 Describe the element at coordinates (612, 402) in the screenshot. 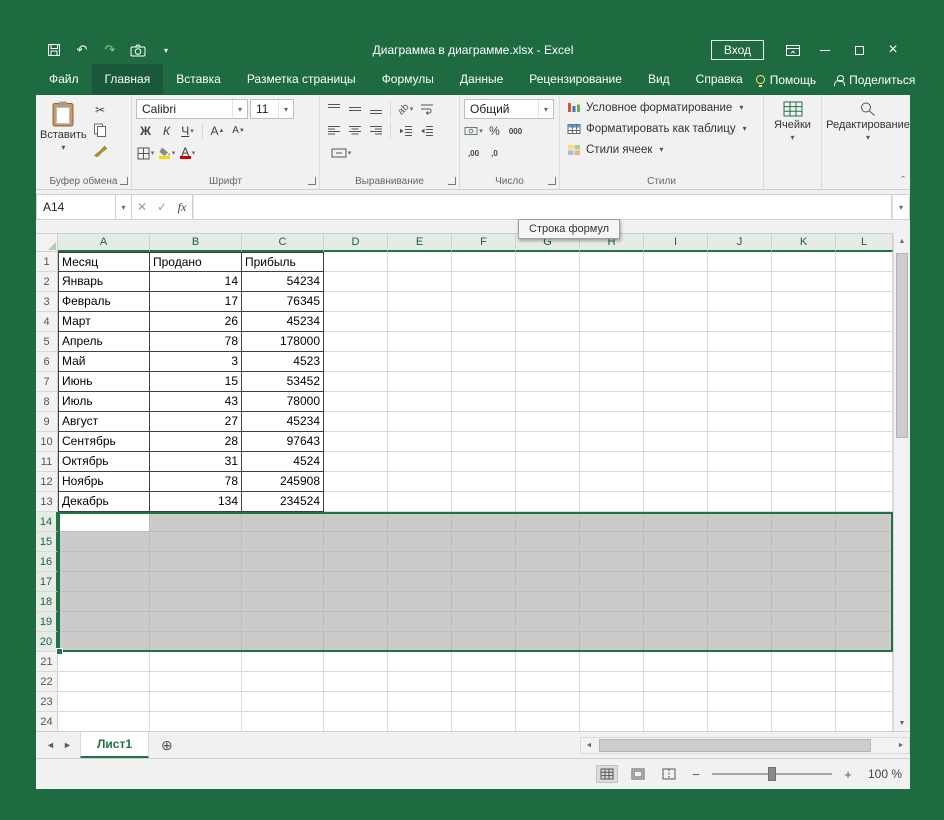

I see `cell-H8` at that location.